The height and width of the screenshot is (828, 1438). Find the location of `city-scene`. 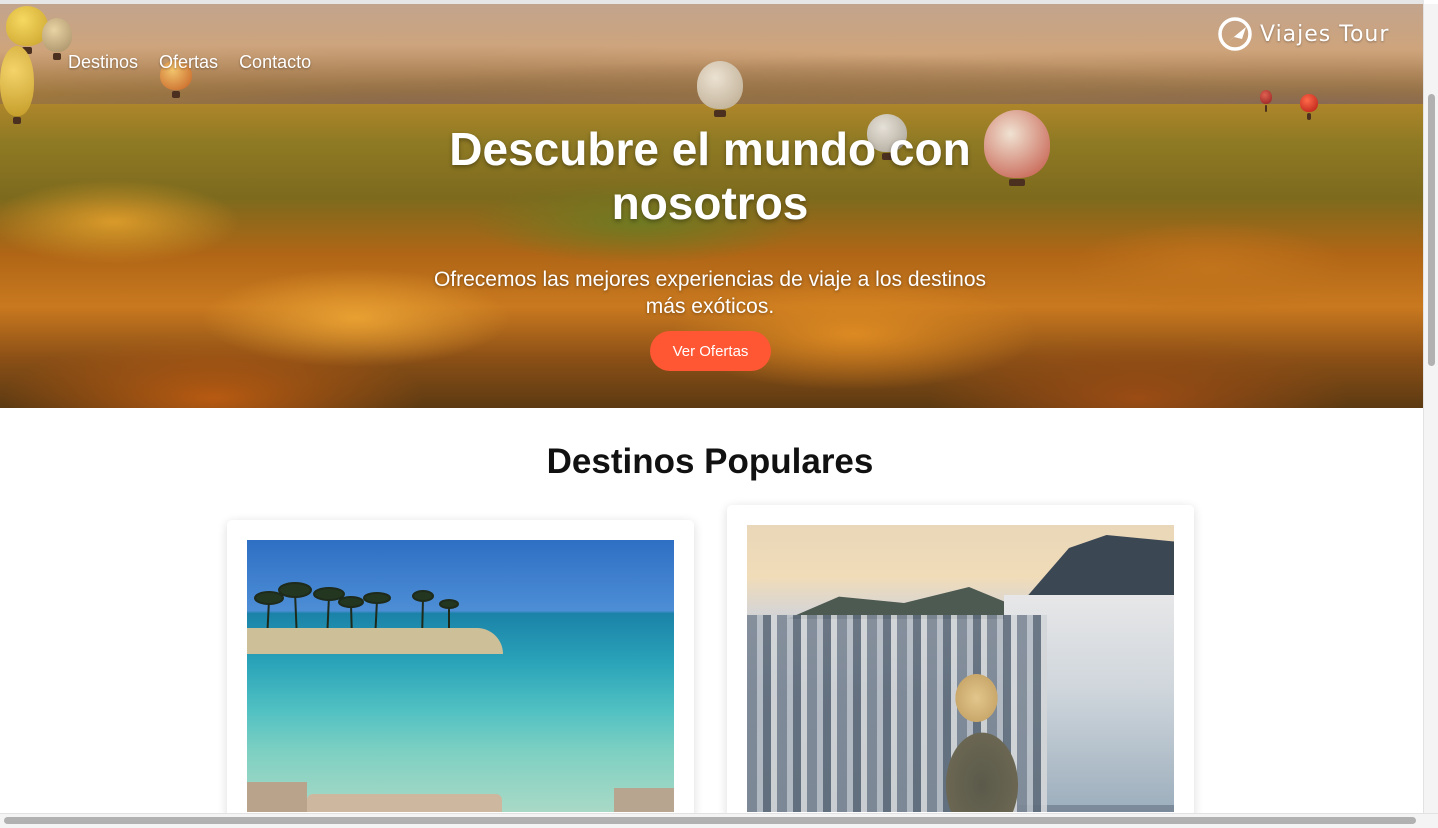

city-scene is located at coordinates (960, 668).